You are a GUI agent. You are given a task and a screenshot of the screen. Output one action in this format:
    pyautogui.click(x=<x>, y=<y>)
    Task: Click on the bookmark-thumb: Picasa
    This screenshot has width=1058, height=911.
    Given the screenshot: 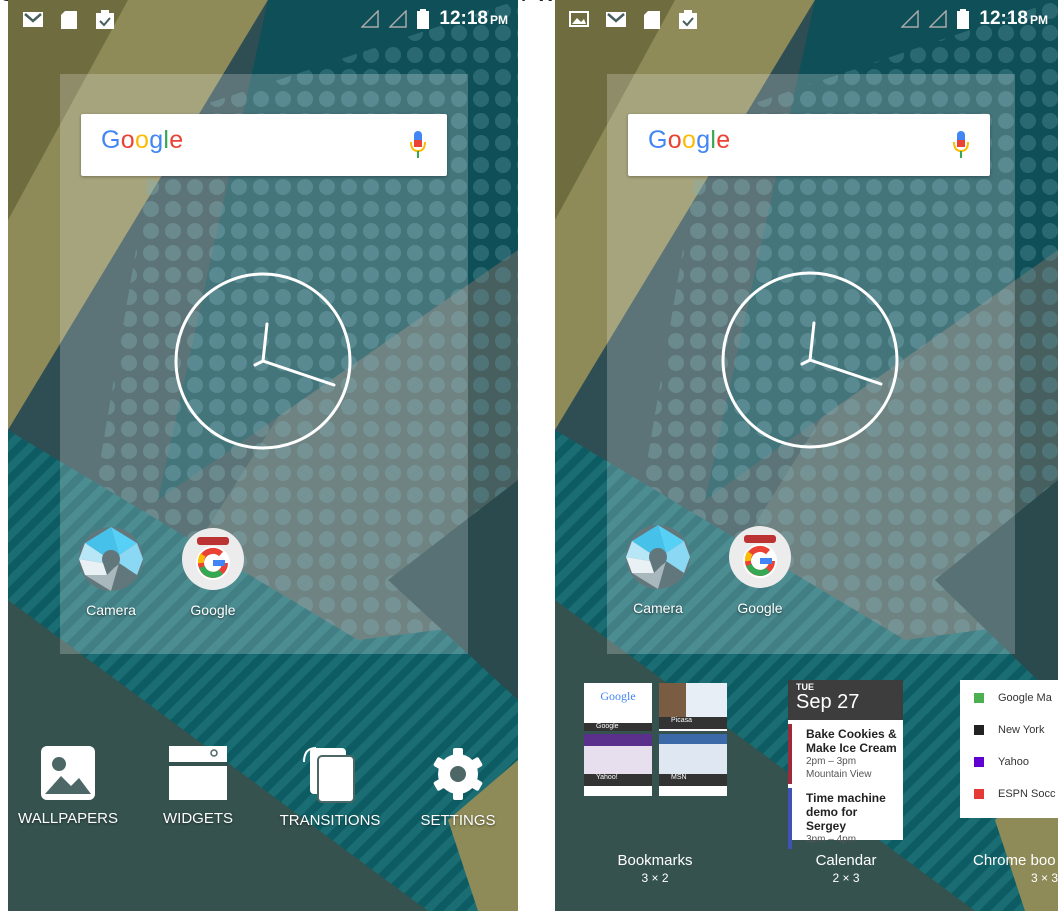 What is the action you would take?
    pyautogui.click(x=693, y=707)
    